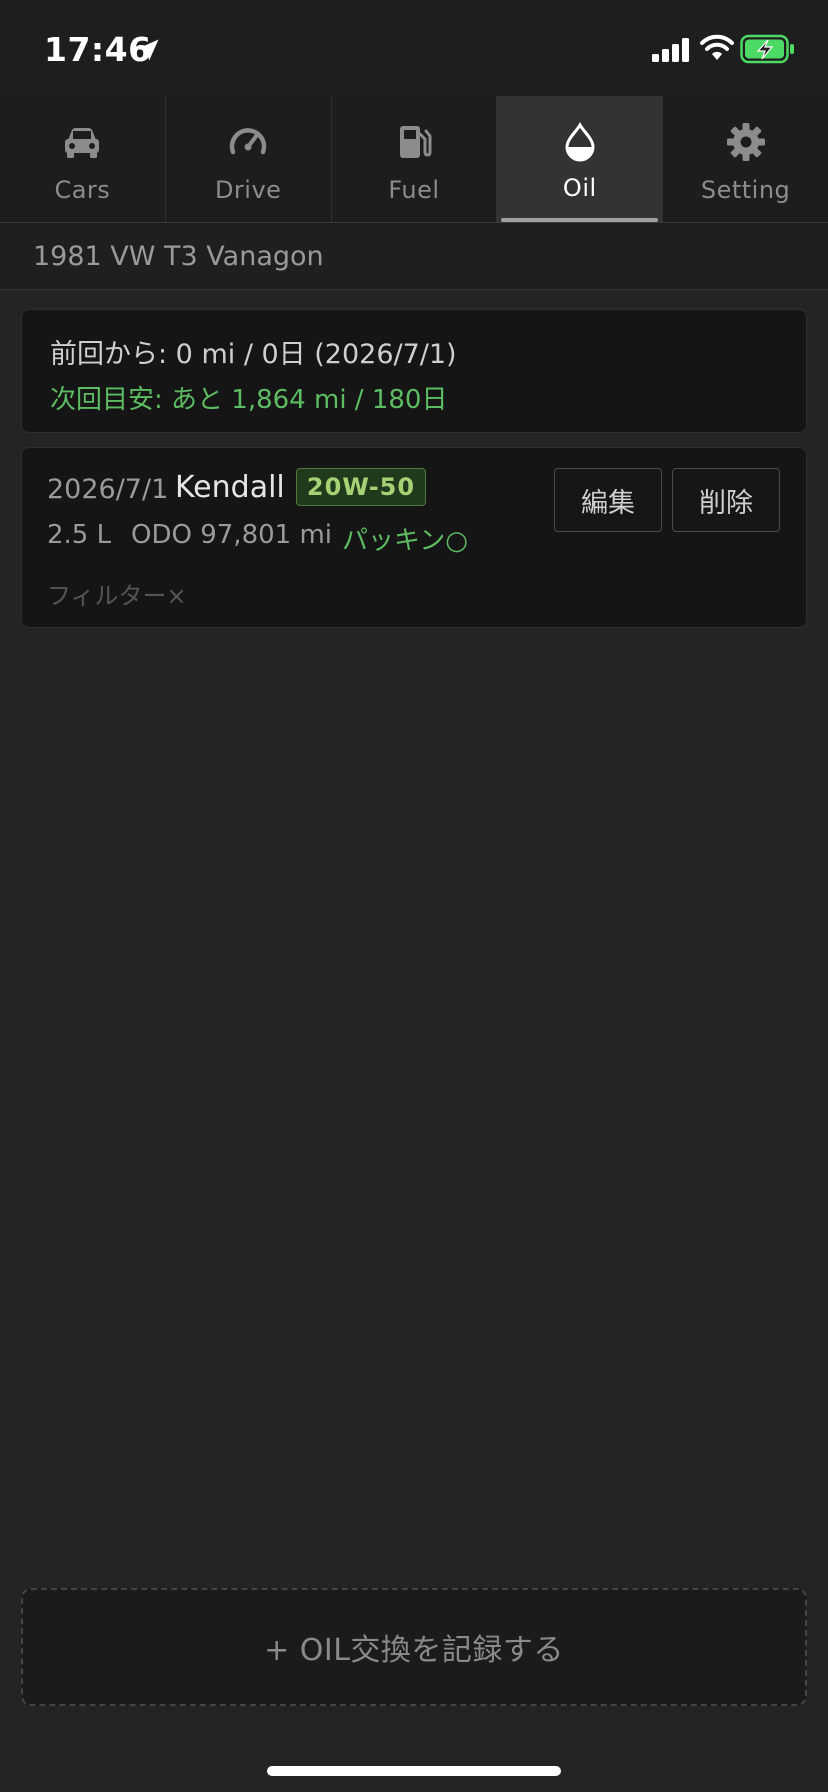 The width and height of the screenshot is (828, 1792). I want to click on fuel-pump-icon, so click(415, 142).